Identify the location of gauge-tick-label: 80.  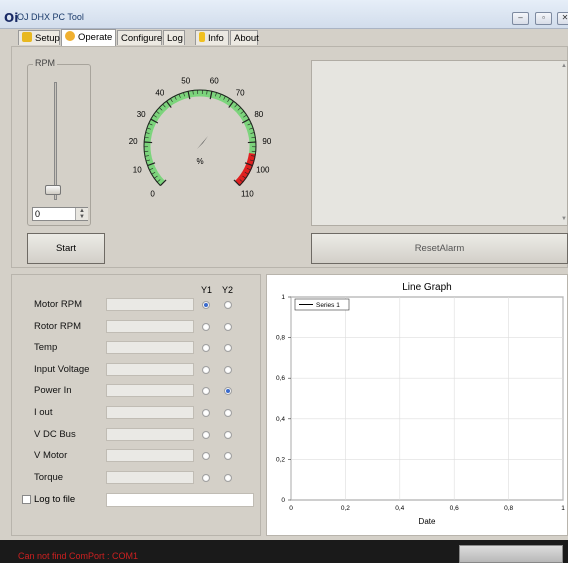
(258, 114).